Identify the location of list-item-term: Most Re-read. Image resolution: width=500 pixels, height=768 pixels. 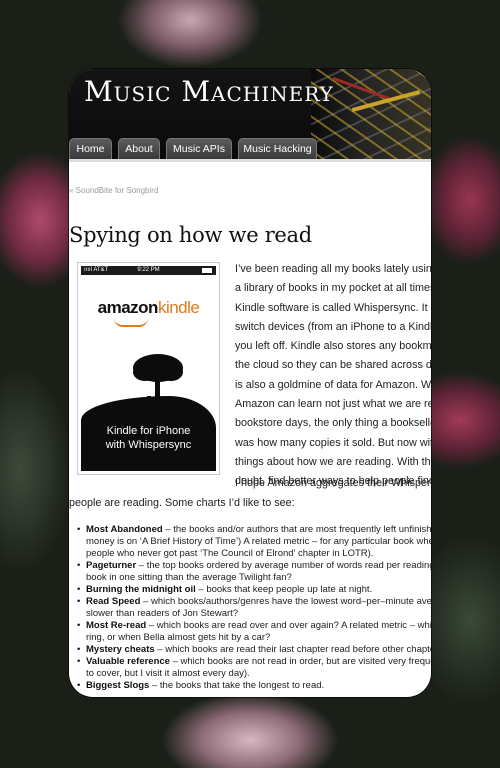
(116, 625).